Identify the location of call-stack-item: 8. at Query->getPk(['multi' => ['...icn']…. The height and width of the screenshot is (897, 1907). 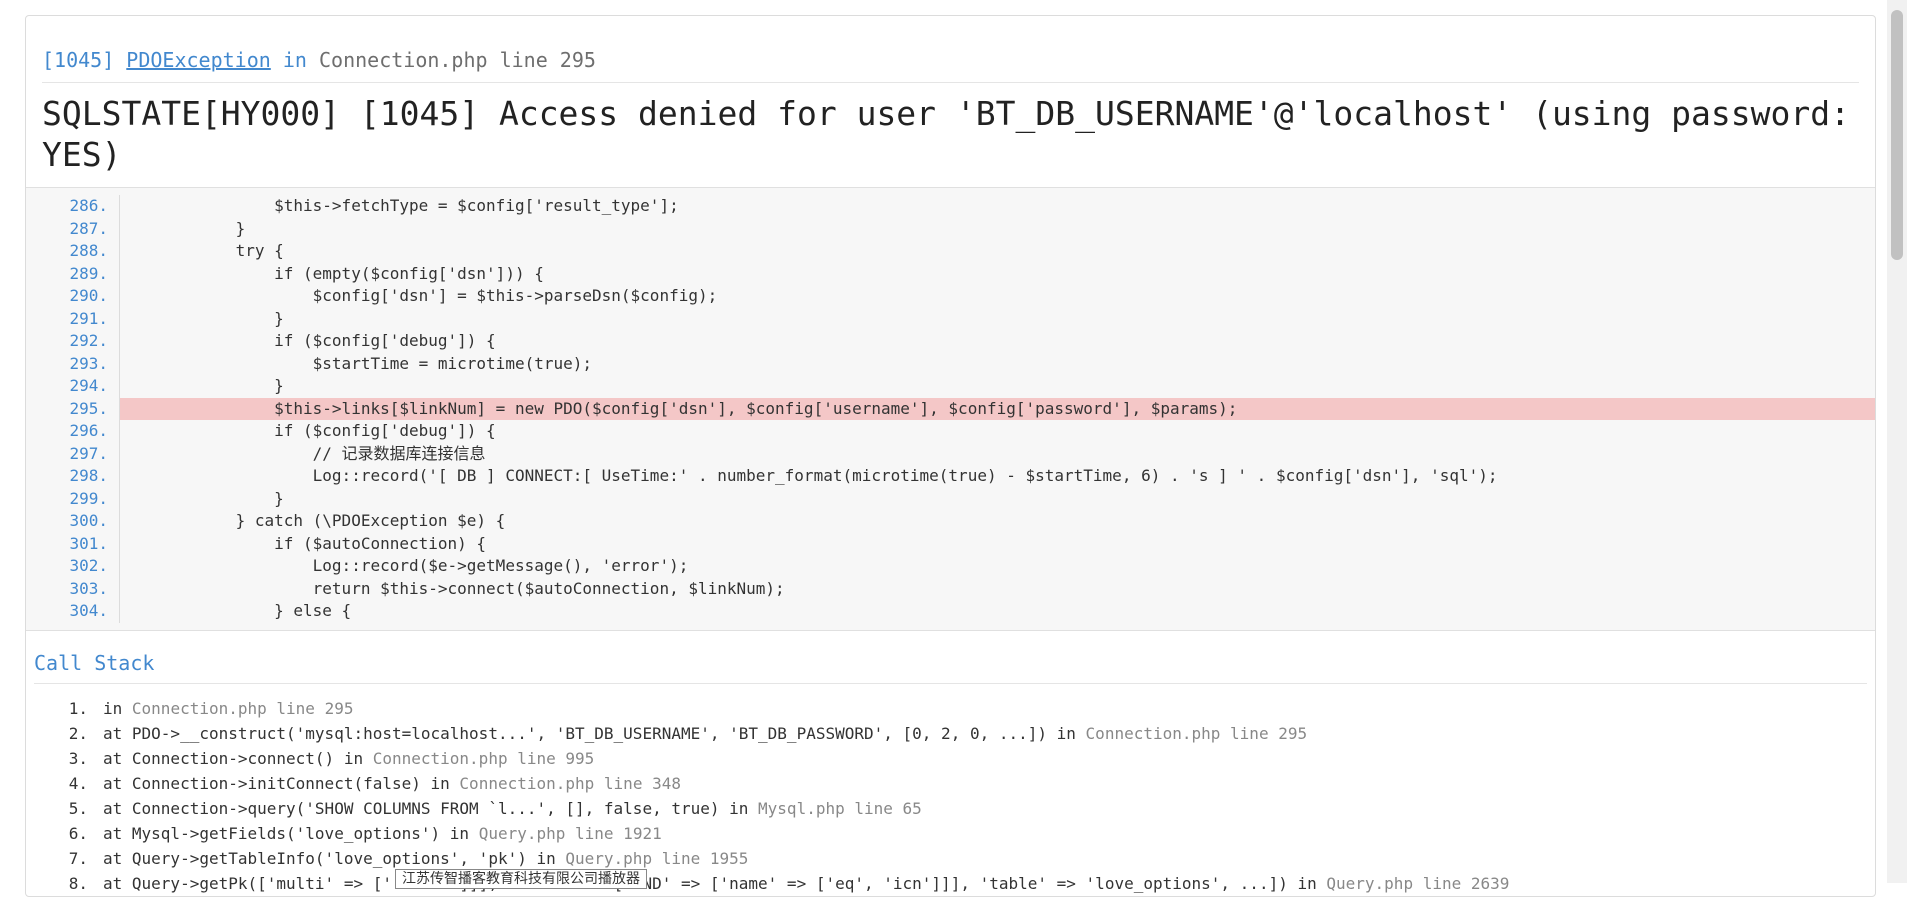
(950, 883).